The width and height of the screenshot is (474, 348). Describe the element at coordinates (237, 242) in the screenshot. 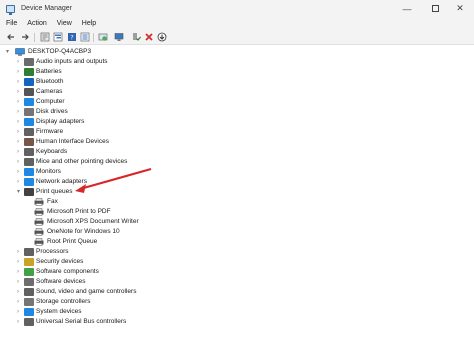

I see `tree-device: Root Print Queue` at that location.